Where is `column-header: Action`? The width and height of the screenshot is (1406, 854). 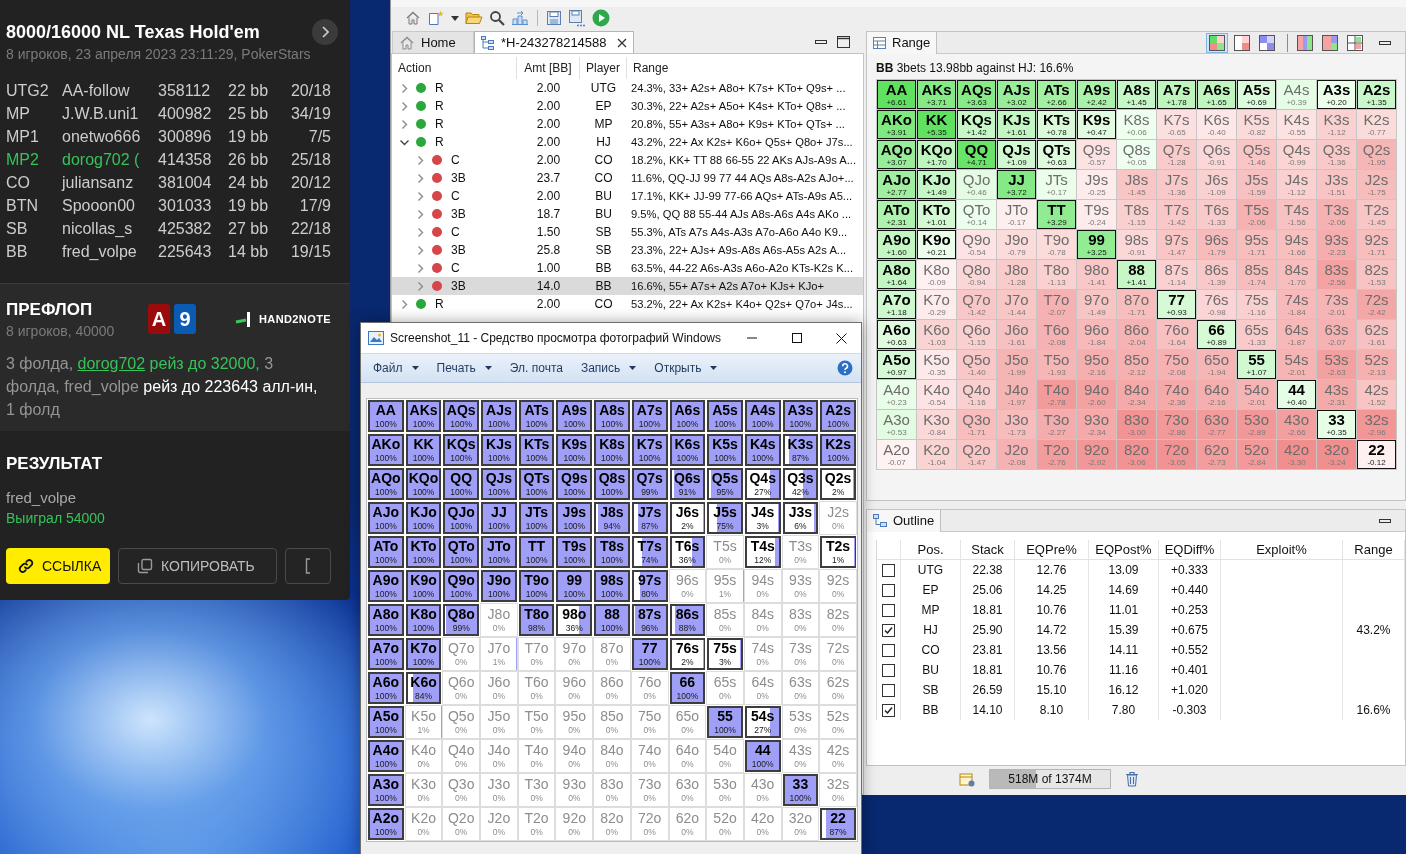
column-header: Action is located at coordinates (454, 68).